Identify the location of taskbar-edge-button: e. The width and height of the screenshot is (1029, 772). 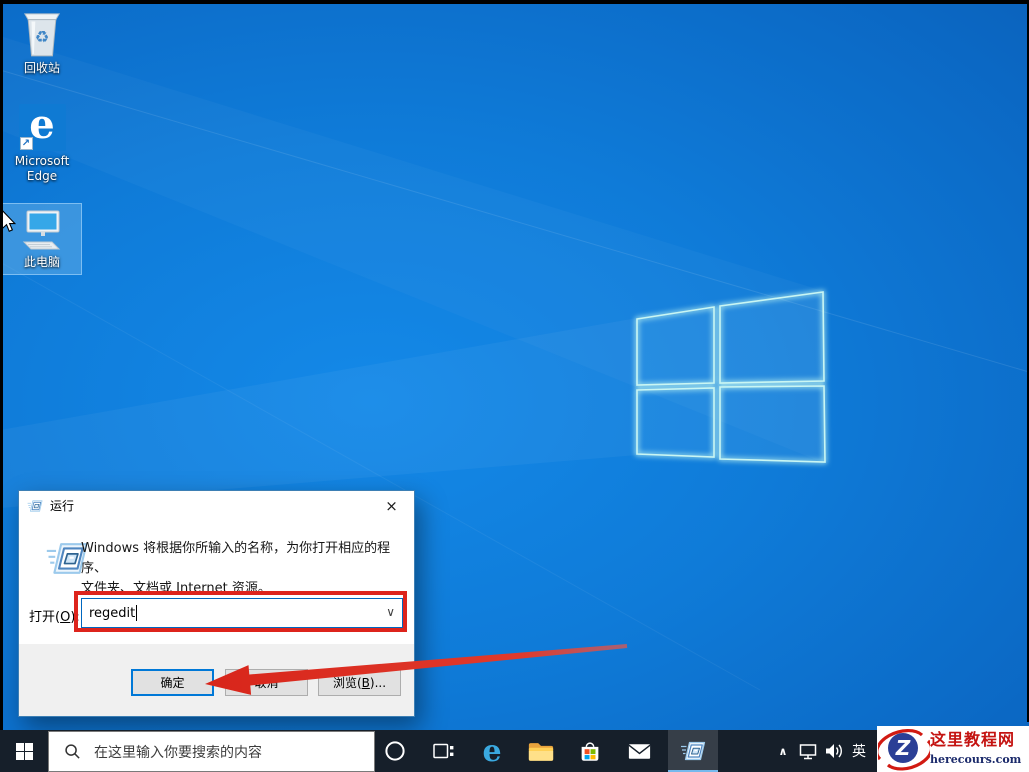
(492, 751).